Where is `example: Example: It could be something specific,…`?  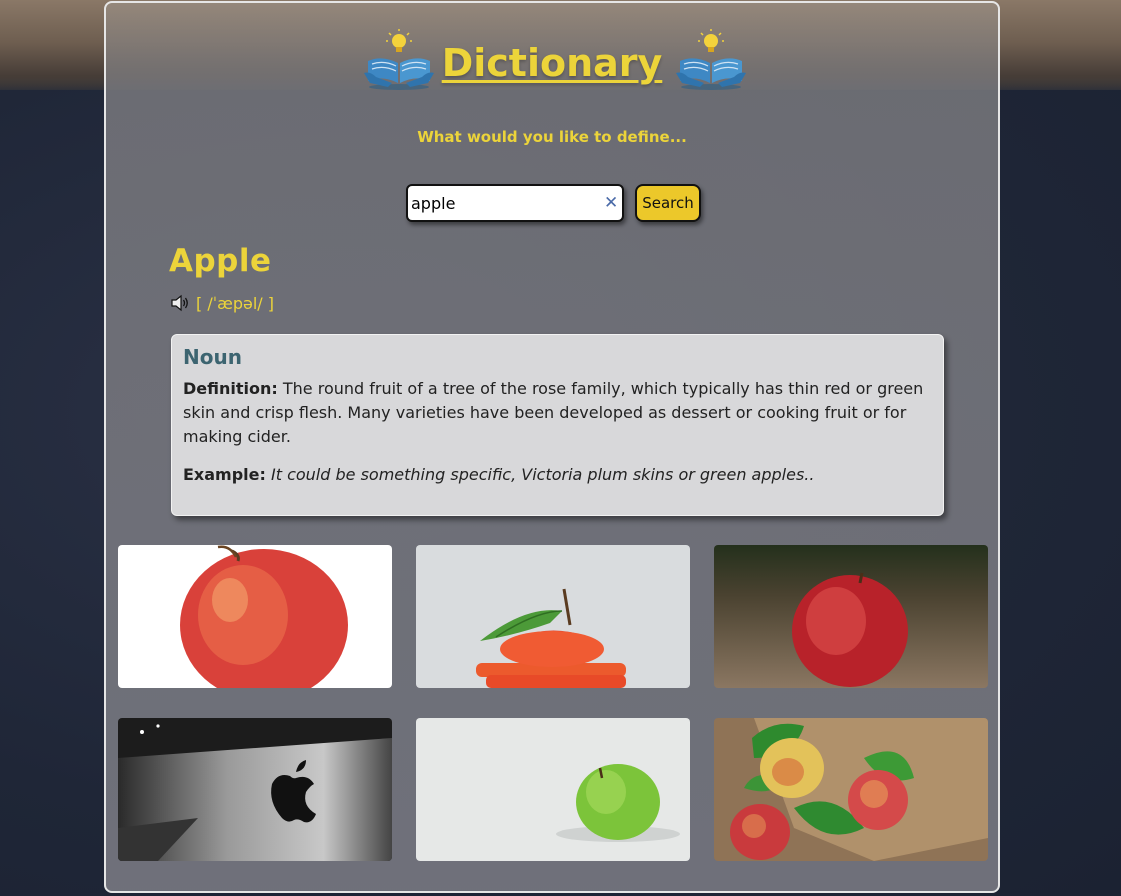 example: Example: It could be something specific,… is located at coordinates (557, 474).